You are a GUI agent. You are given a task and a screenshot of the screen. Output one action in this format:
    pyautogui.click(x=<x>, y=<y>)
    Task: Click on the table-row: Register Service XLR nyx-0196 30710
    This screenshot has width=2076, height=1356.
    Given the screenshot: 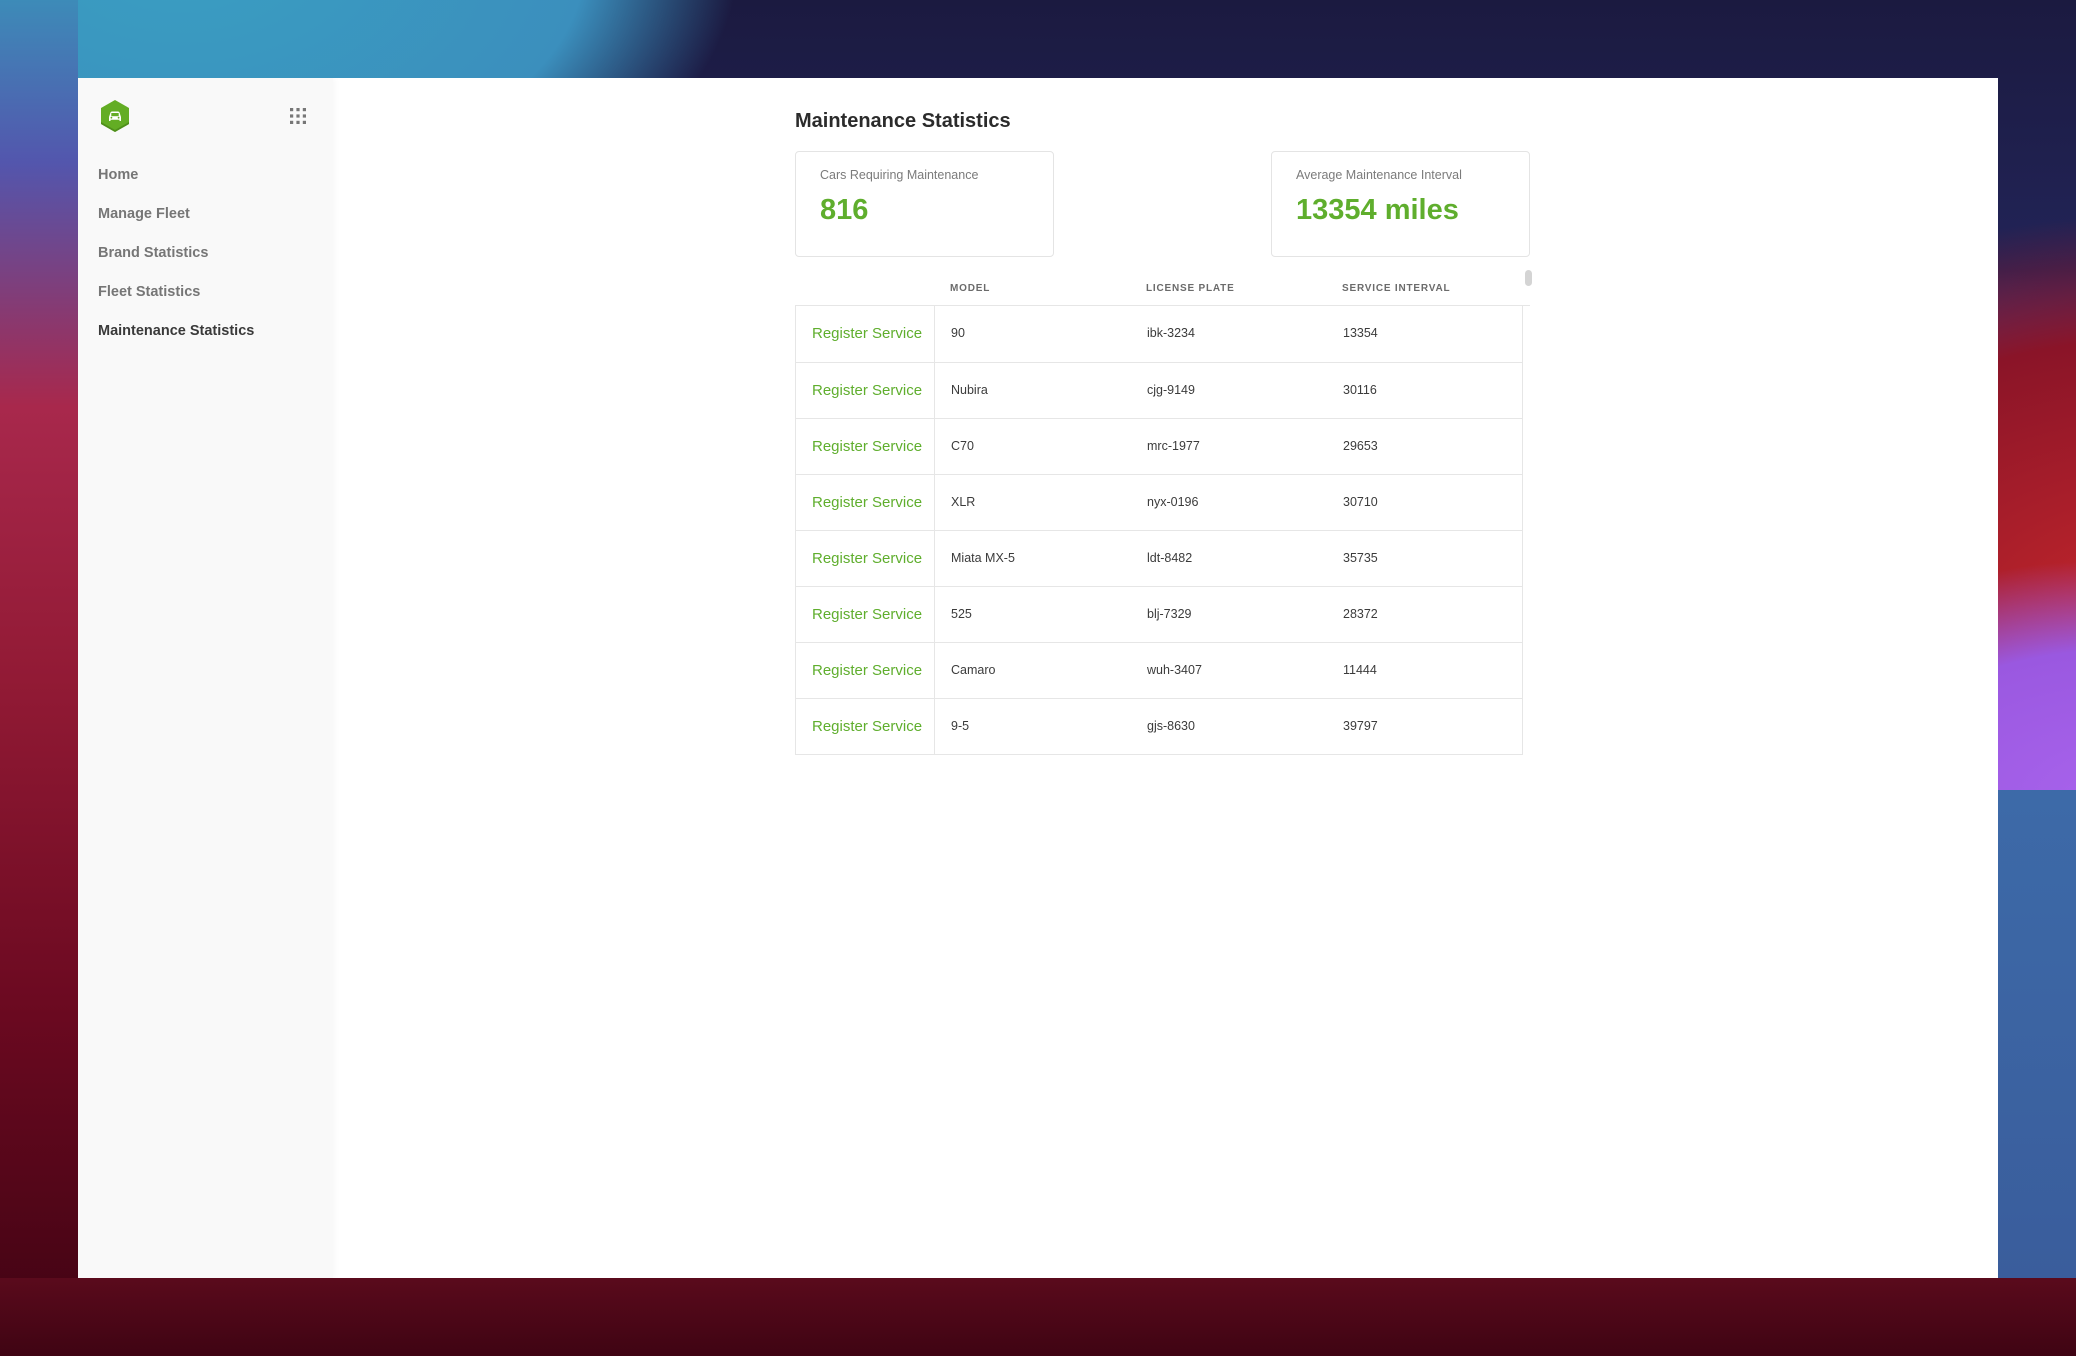 What is the action you would take?
    pyautogui.click(x=1159, y=502)
    